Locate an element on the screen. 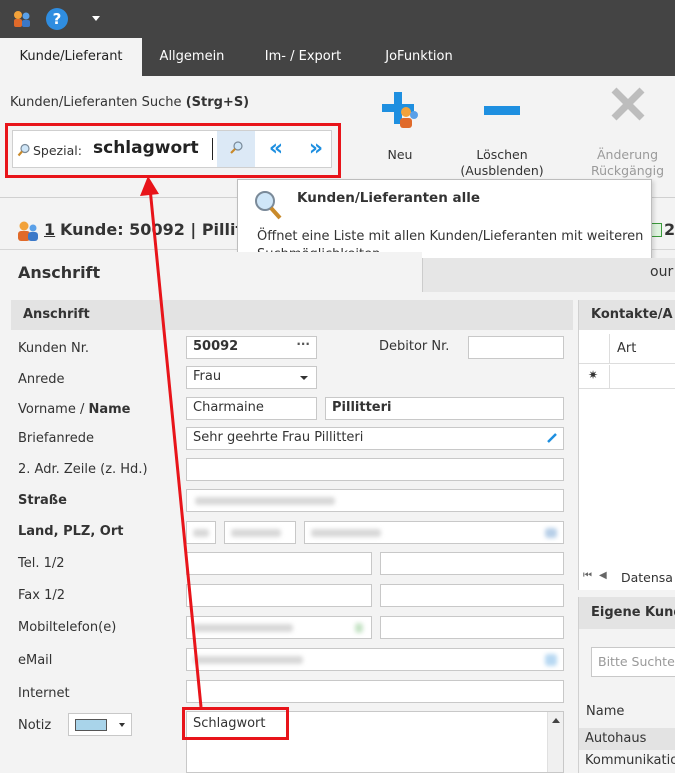 The width and height of the screenshot is (675, 773). contacts-new-row: ✷ is located at coordinates (627, 377).